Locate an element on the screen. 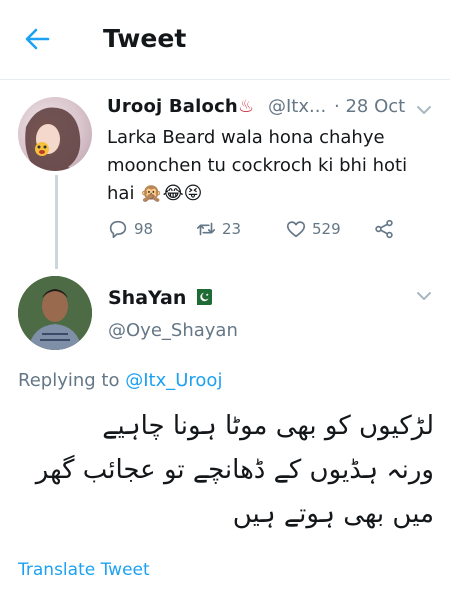  heart-icon is located at coordinates (296, 229).